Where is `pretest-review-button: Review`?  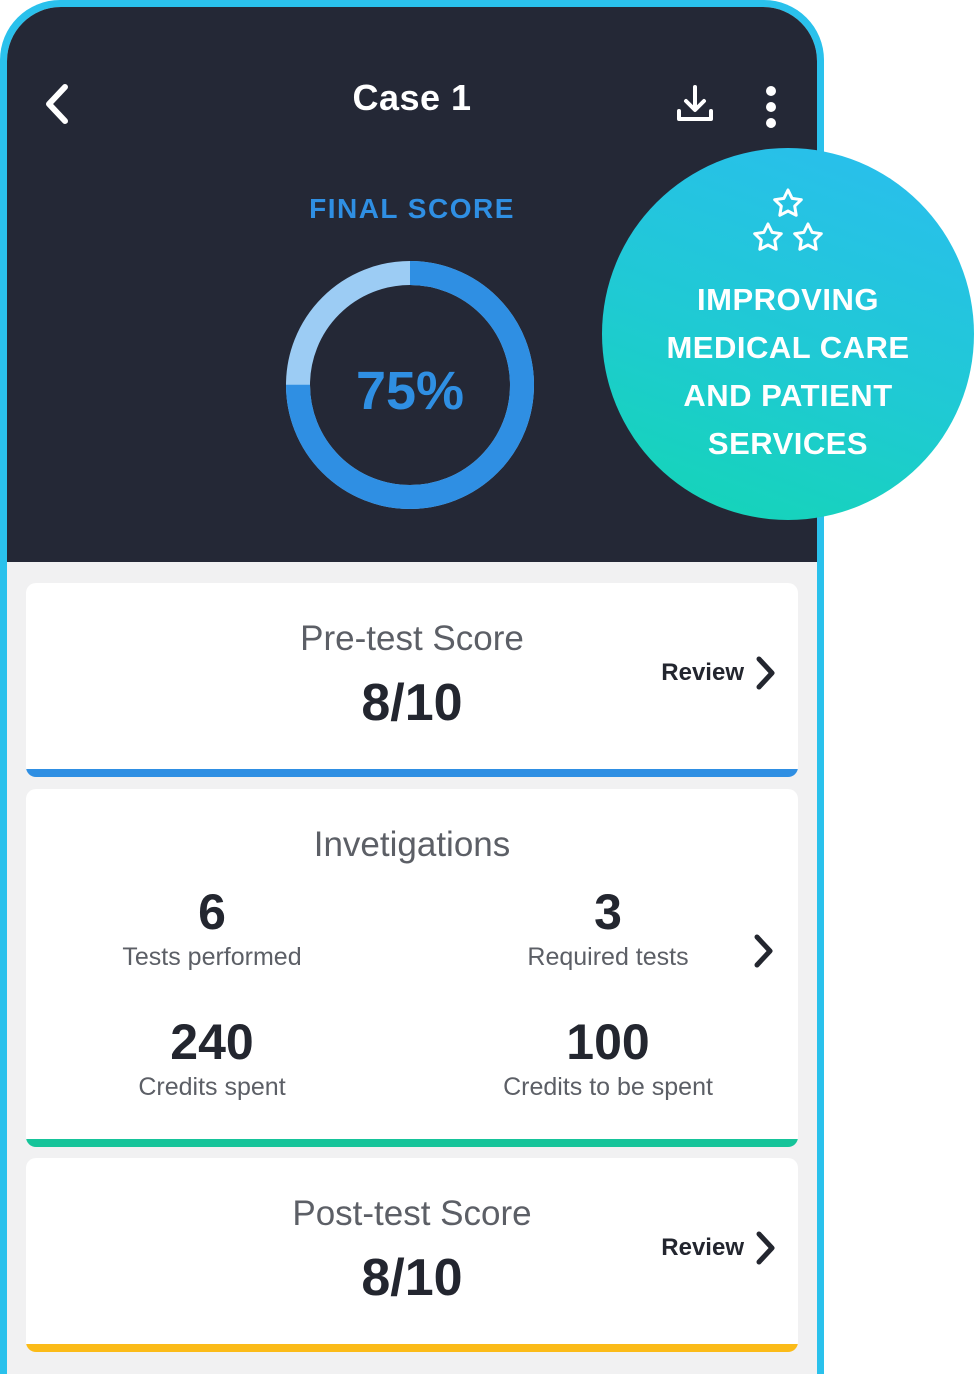 pretest-review-button: Review is located at coordinates (718, 673).